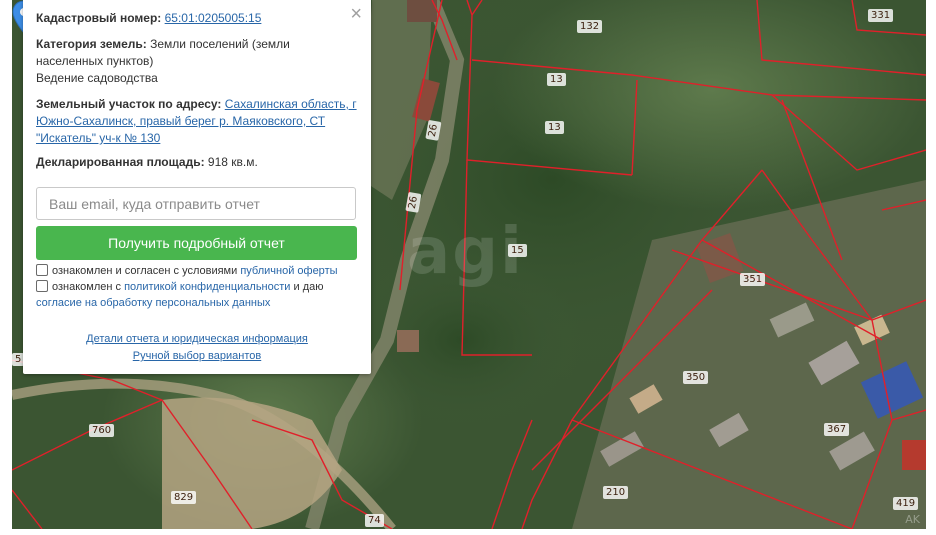  Describe the element at coordinates (616, 492) in the screenshot. I see `plot-number-label: 210` at that location.